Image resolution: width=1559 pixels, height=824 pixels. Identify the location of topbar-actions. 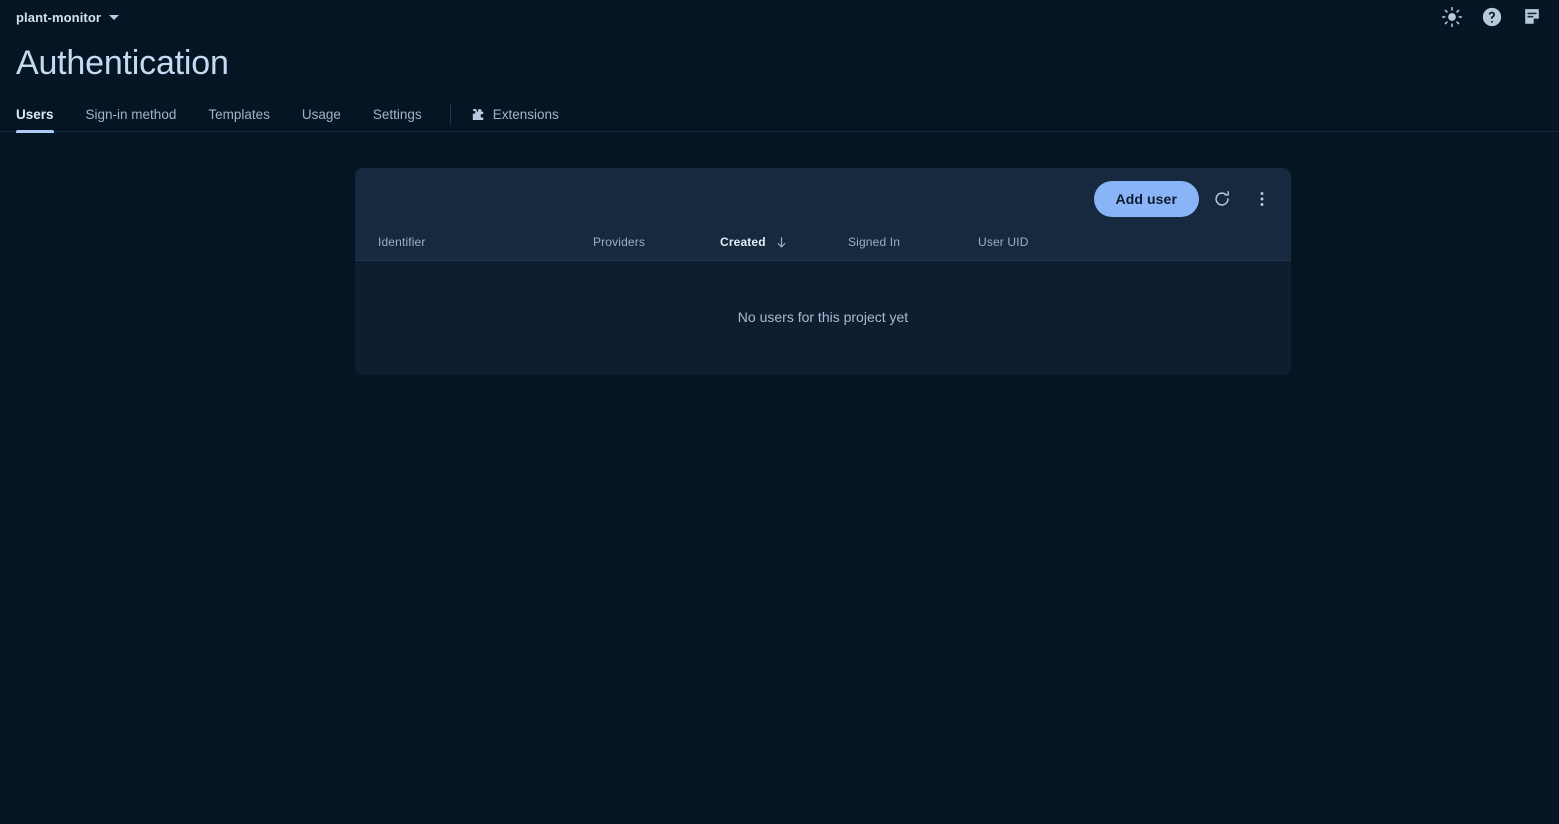
(1492, 17).